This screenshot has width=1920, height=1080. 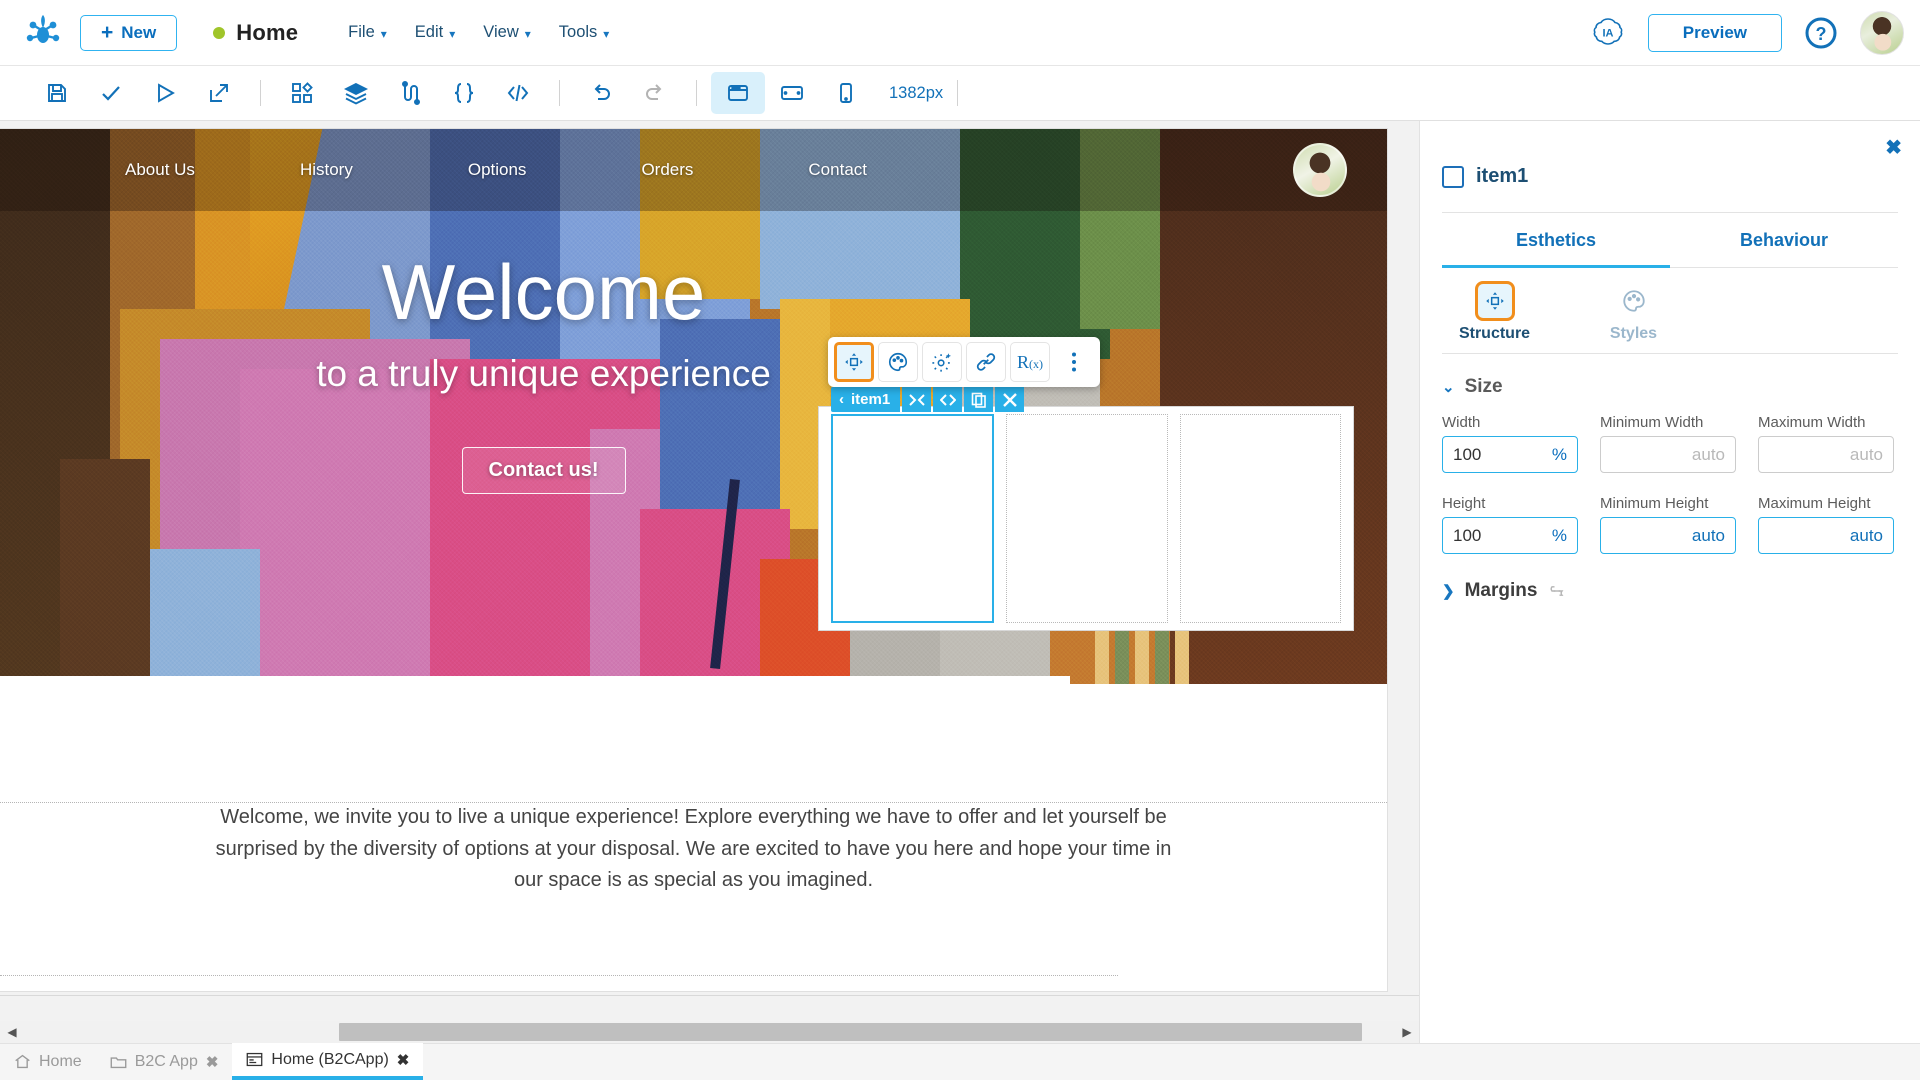 I want to click on flow-icon, so click(x=410, y=93).